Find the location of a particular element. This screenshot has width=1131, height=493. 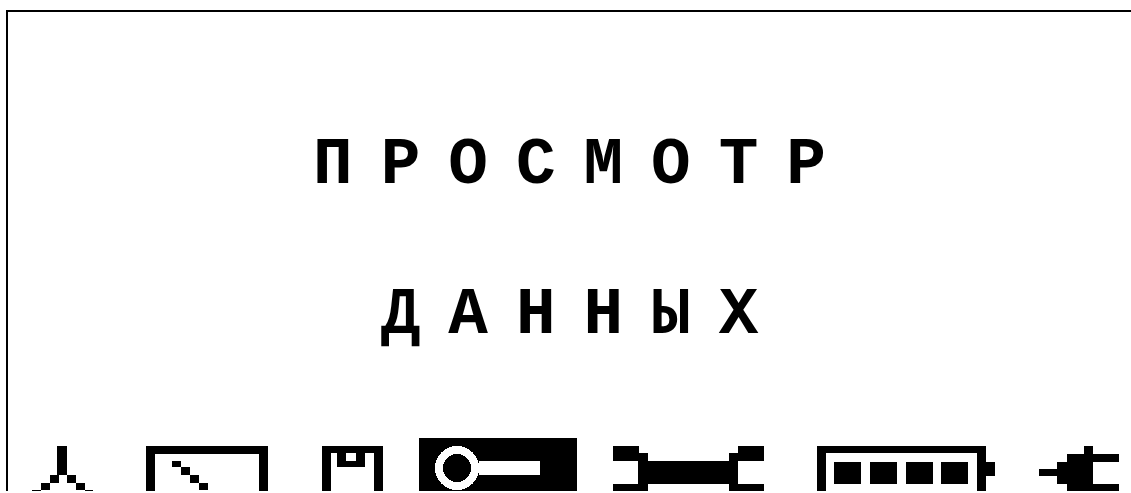

antenna-icon is located at coordinates (62, 468).